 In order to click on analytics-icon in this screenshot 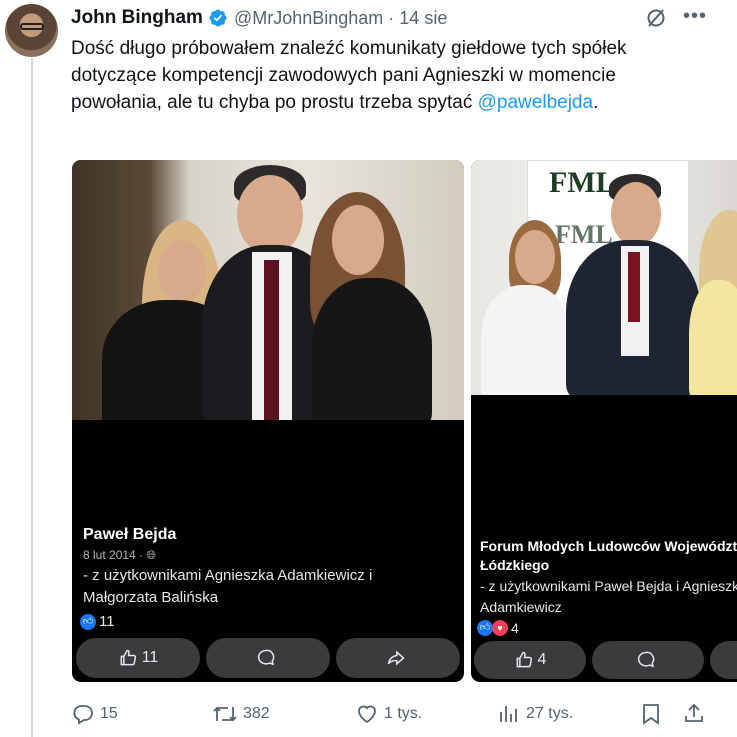, I will do `click(508, 714)`.